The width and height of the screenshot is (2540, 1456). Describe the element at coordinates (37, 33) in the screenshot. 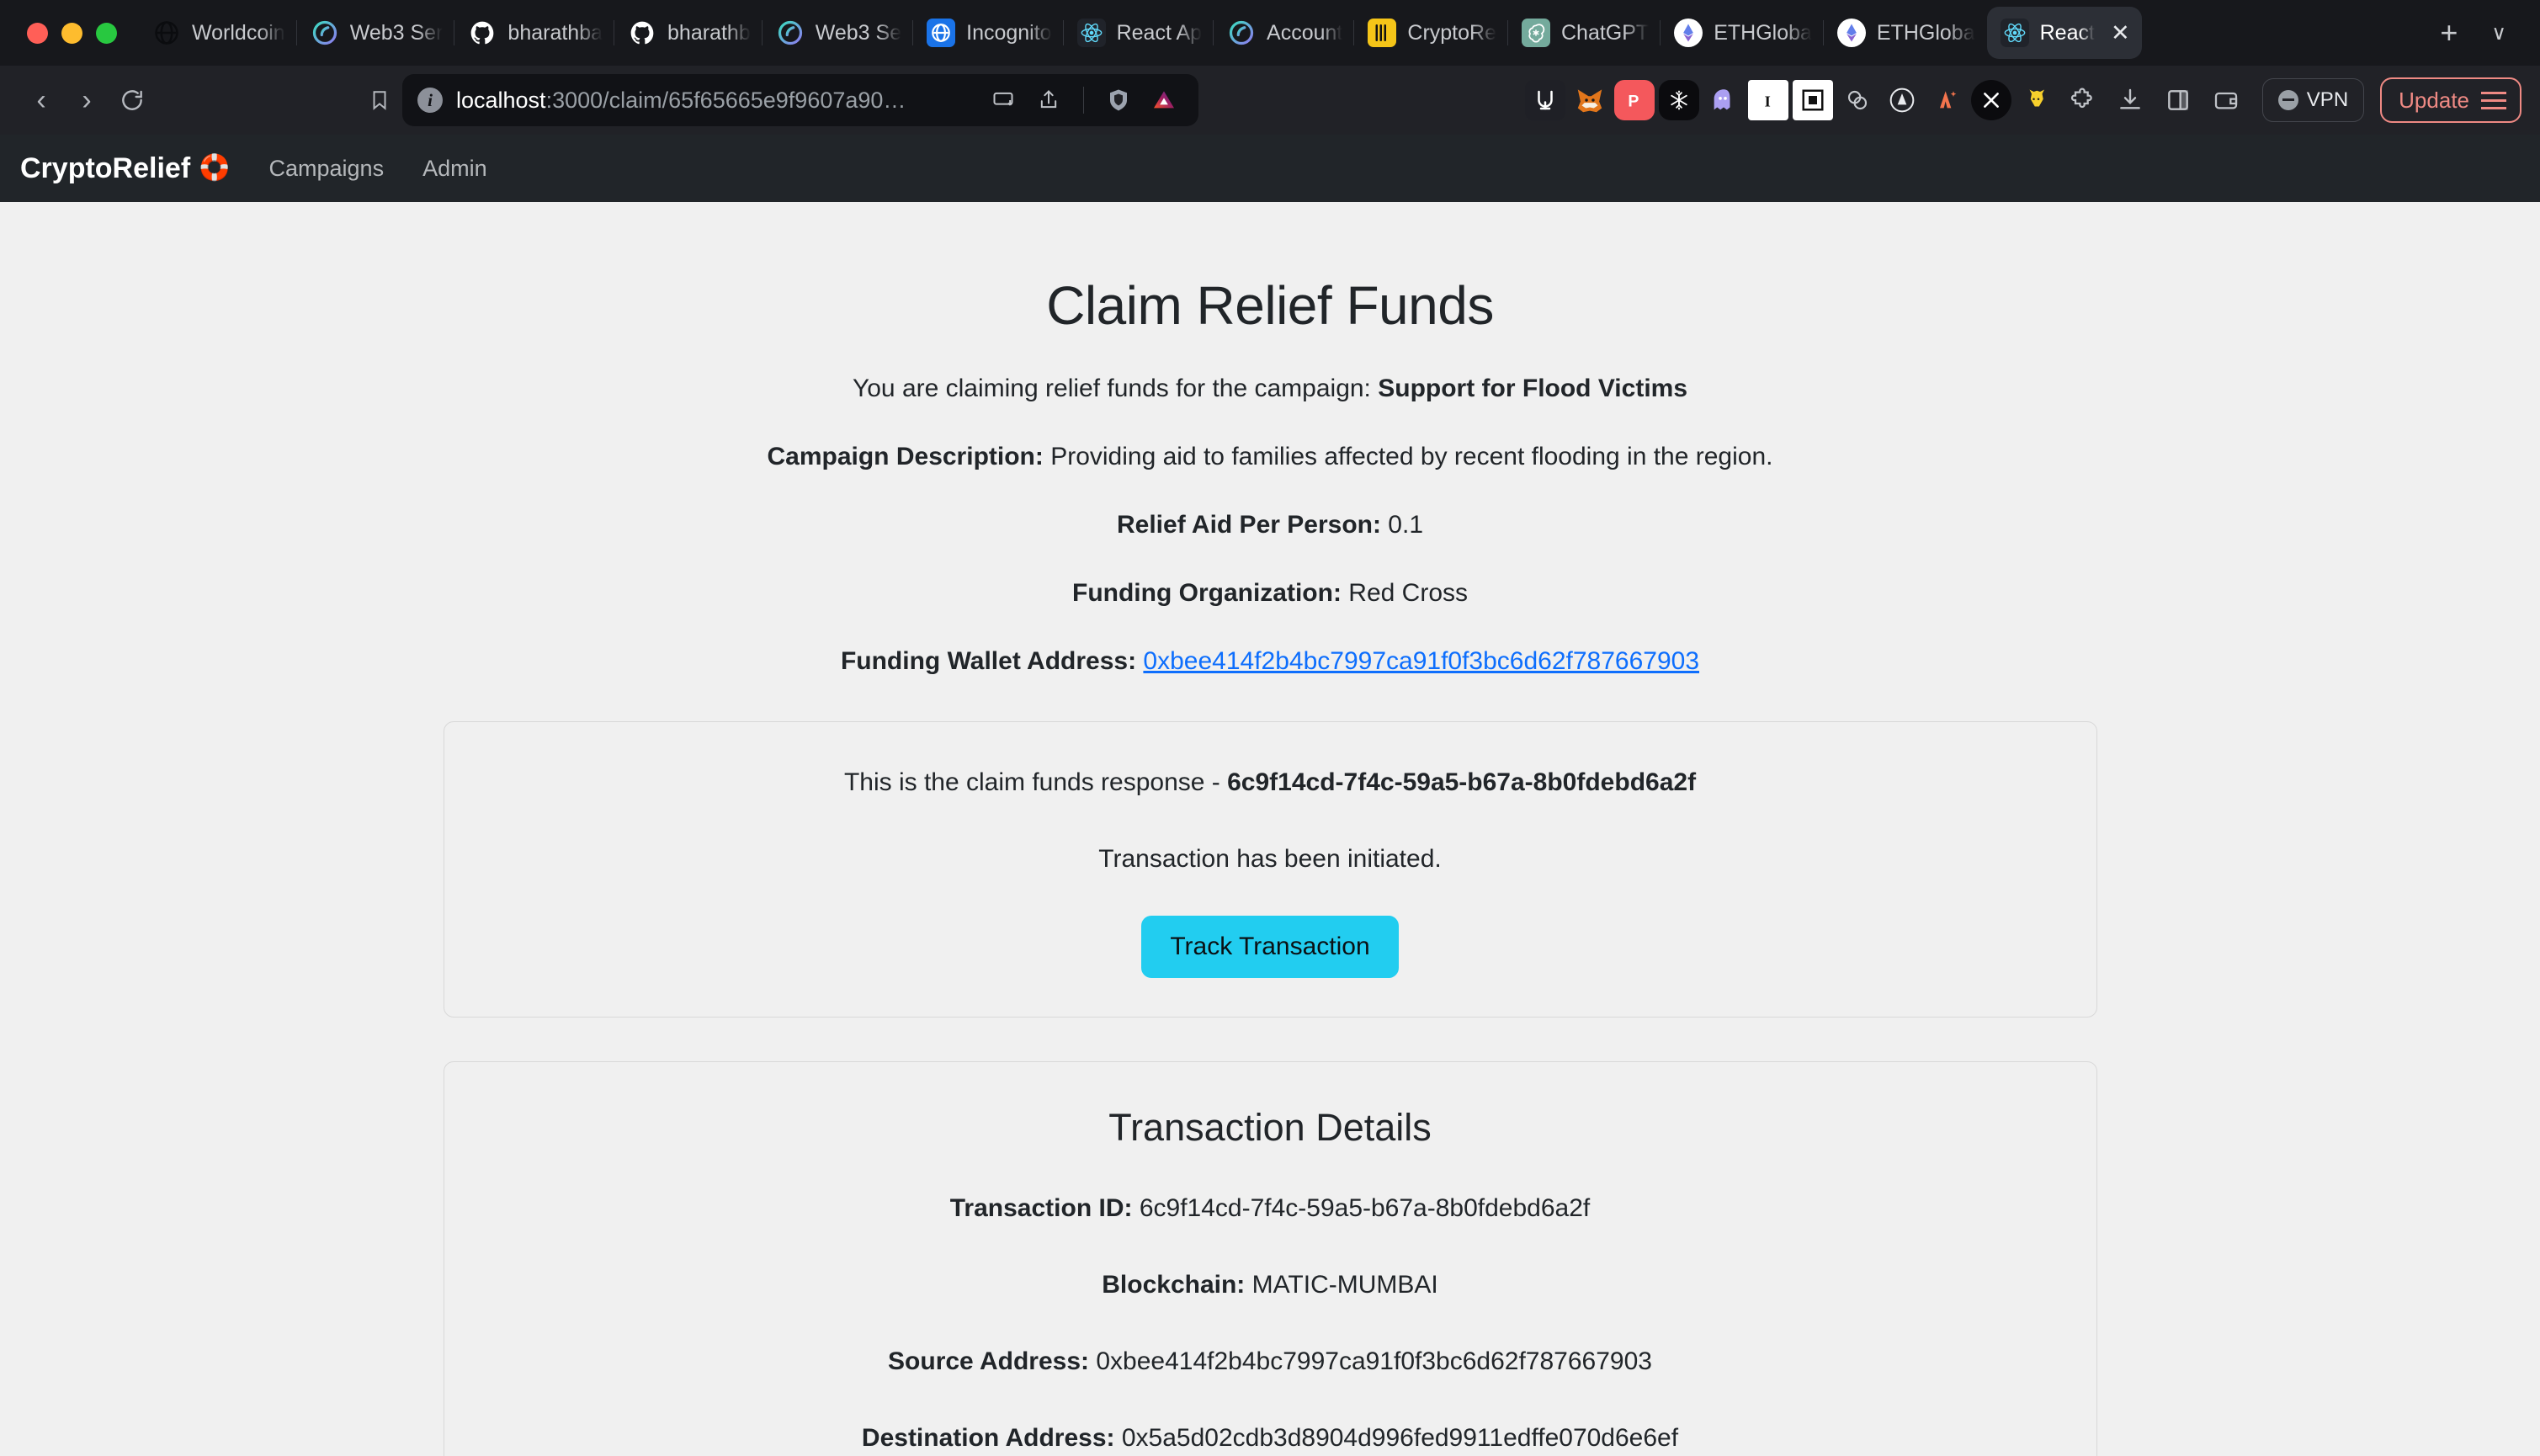

I see `close-window-button` at that location.